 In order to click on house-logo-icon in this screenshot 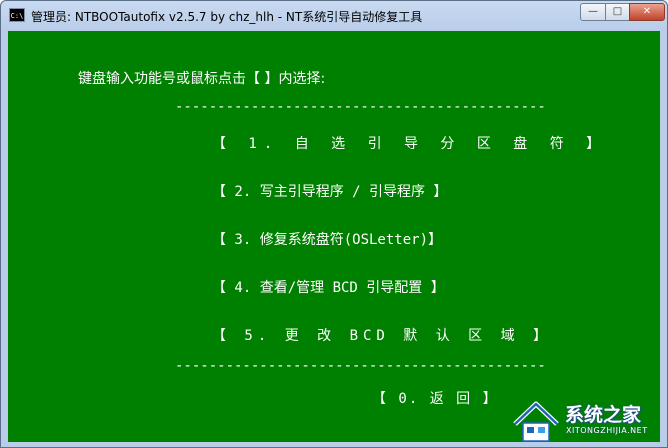, I will do `click(536, 421)`.